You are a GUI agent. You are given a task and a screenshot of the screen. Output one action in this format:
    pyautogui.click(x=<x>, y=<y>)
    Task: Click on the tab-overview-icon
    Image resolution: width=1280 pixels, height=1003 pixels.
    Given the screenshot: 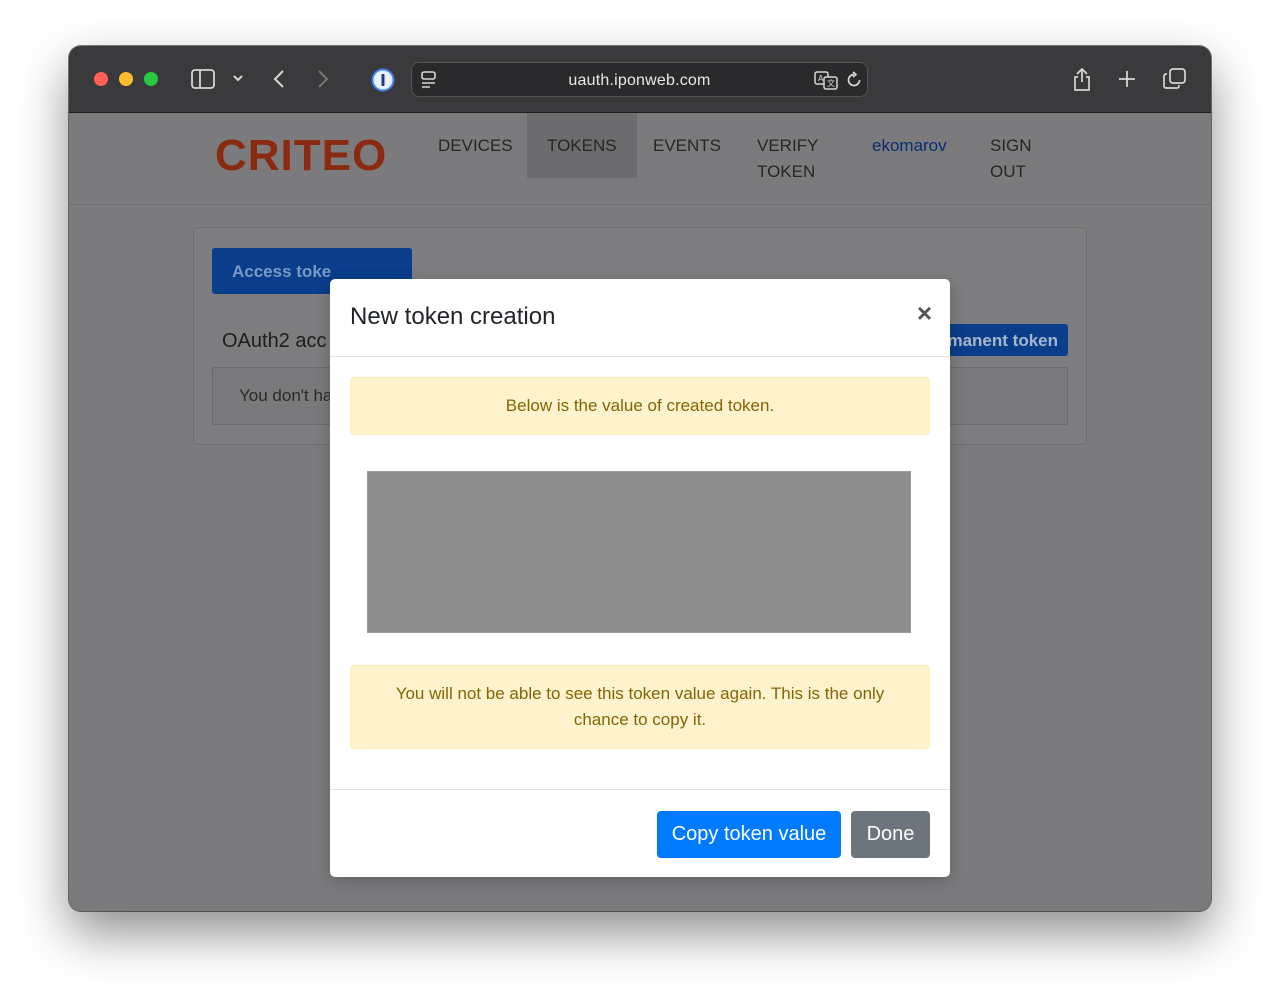 What is the action you would take?
    pyautogui.click(x=1175, y=79)
    